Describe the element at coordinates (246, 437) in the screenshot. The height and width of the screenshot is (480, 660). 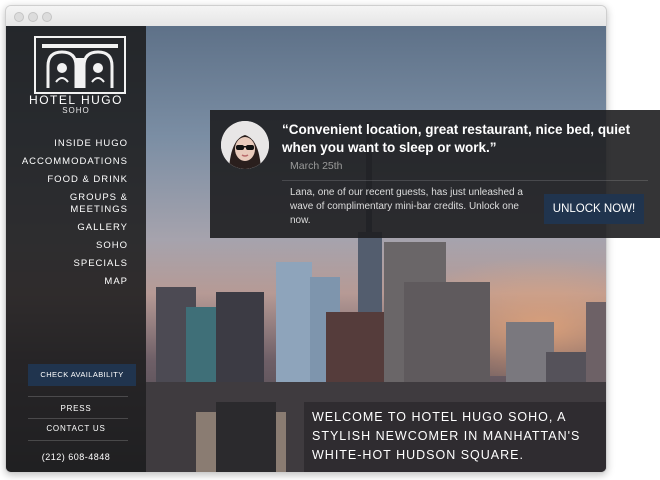
I see `foreground-building` at that location.